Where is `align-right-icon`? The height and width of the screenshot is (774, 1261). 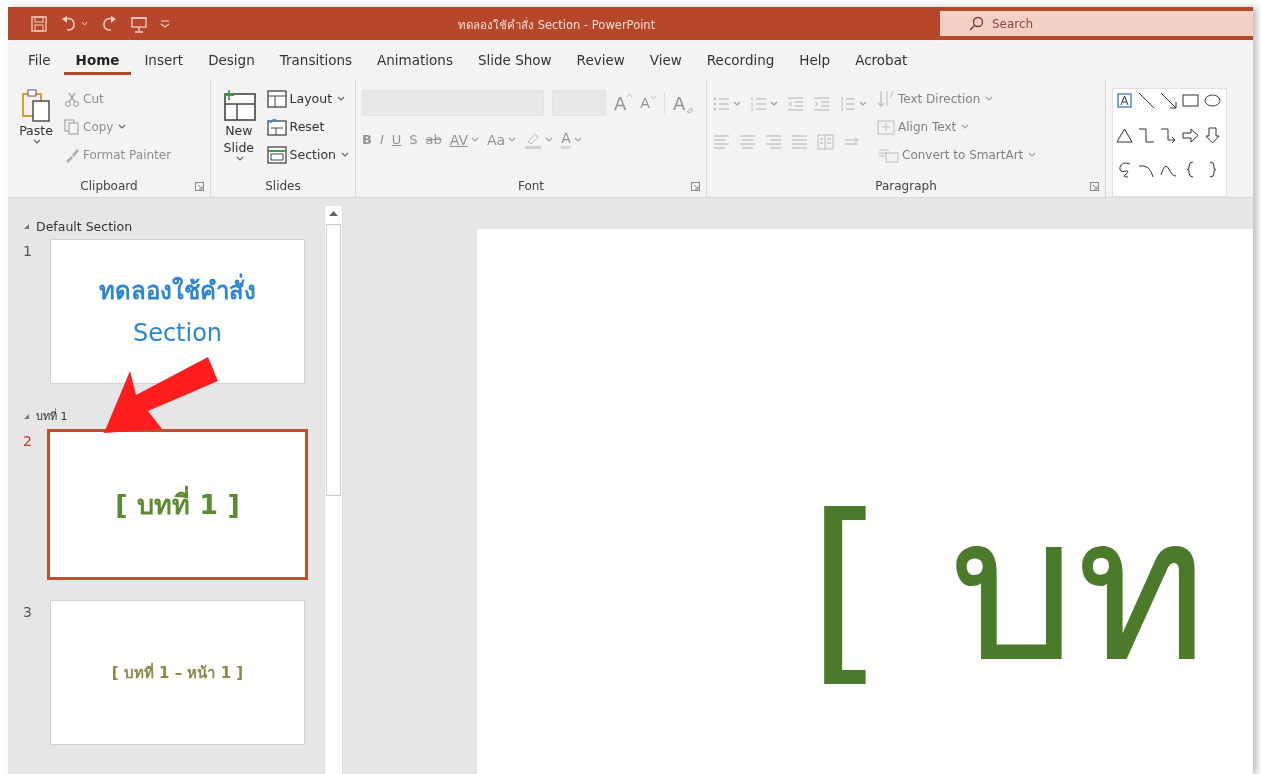 align-right-icon is located at coordinates (773, 142).